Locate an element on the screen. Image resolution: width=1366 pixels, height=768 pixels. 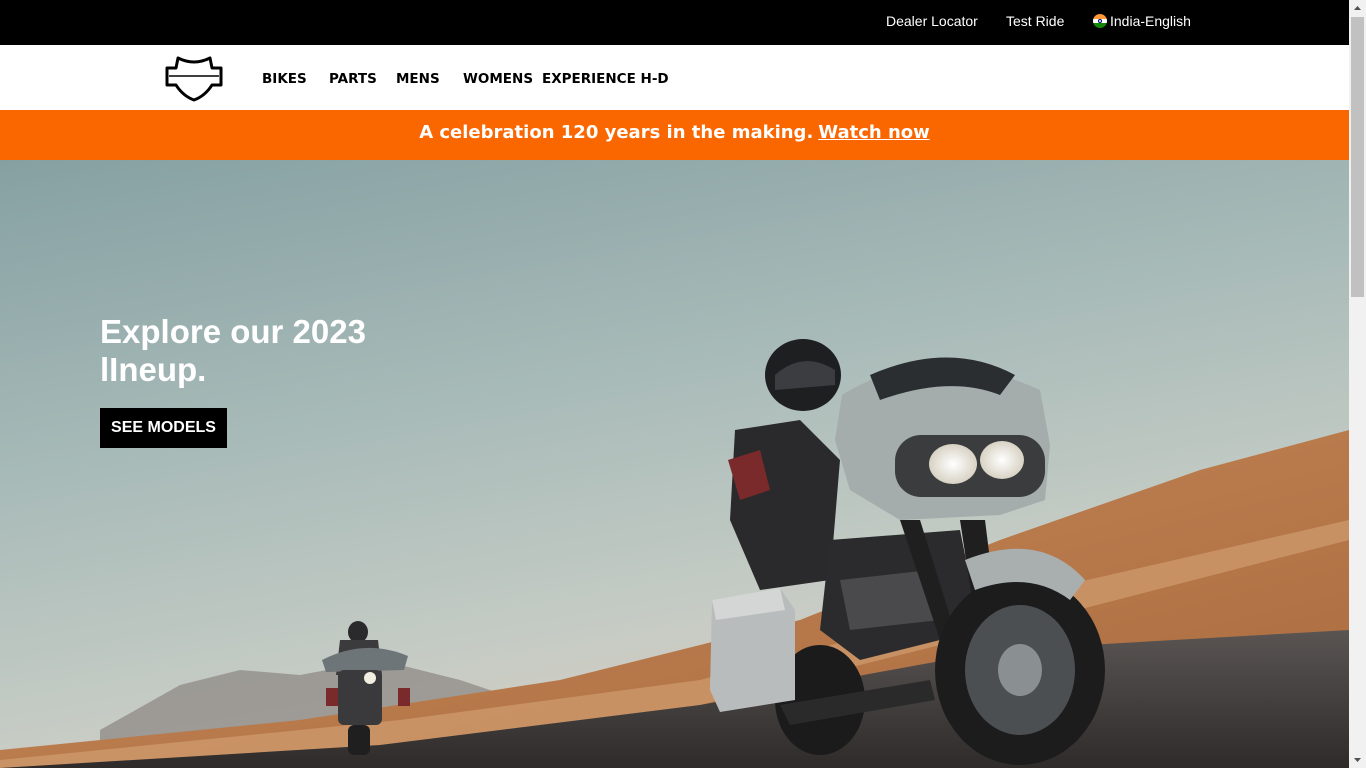
hero-headline: Explore our 2023 lIneup. is located at coordinates (233, 350).